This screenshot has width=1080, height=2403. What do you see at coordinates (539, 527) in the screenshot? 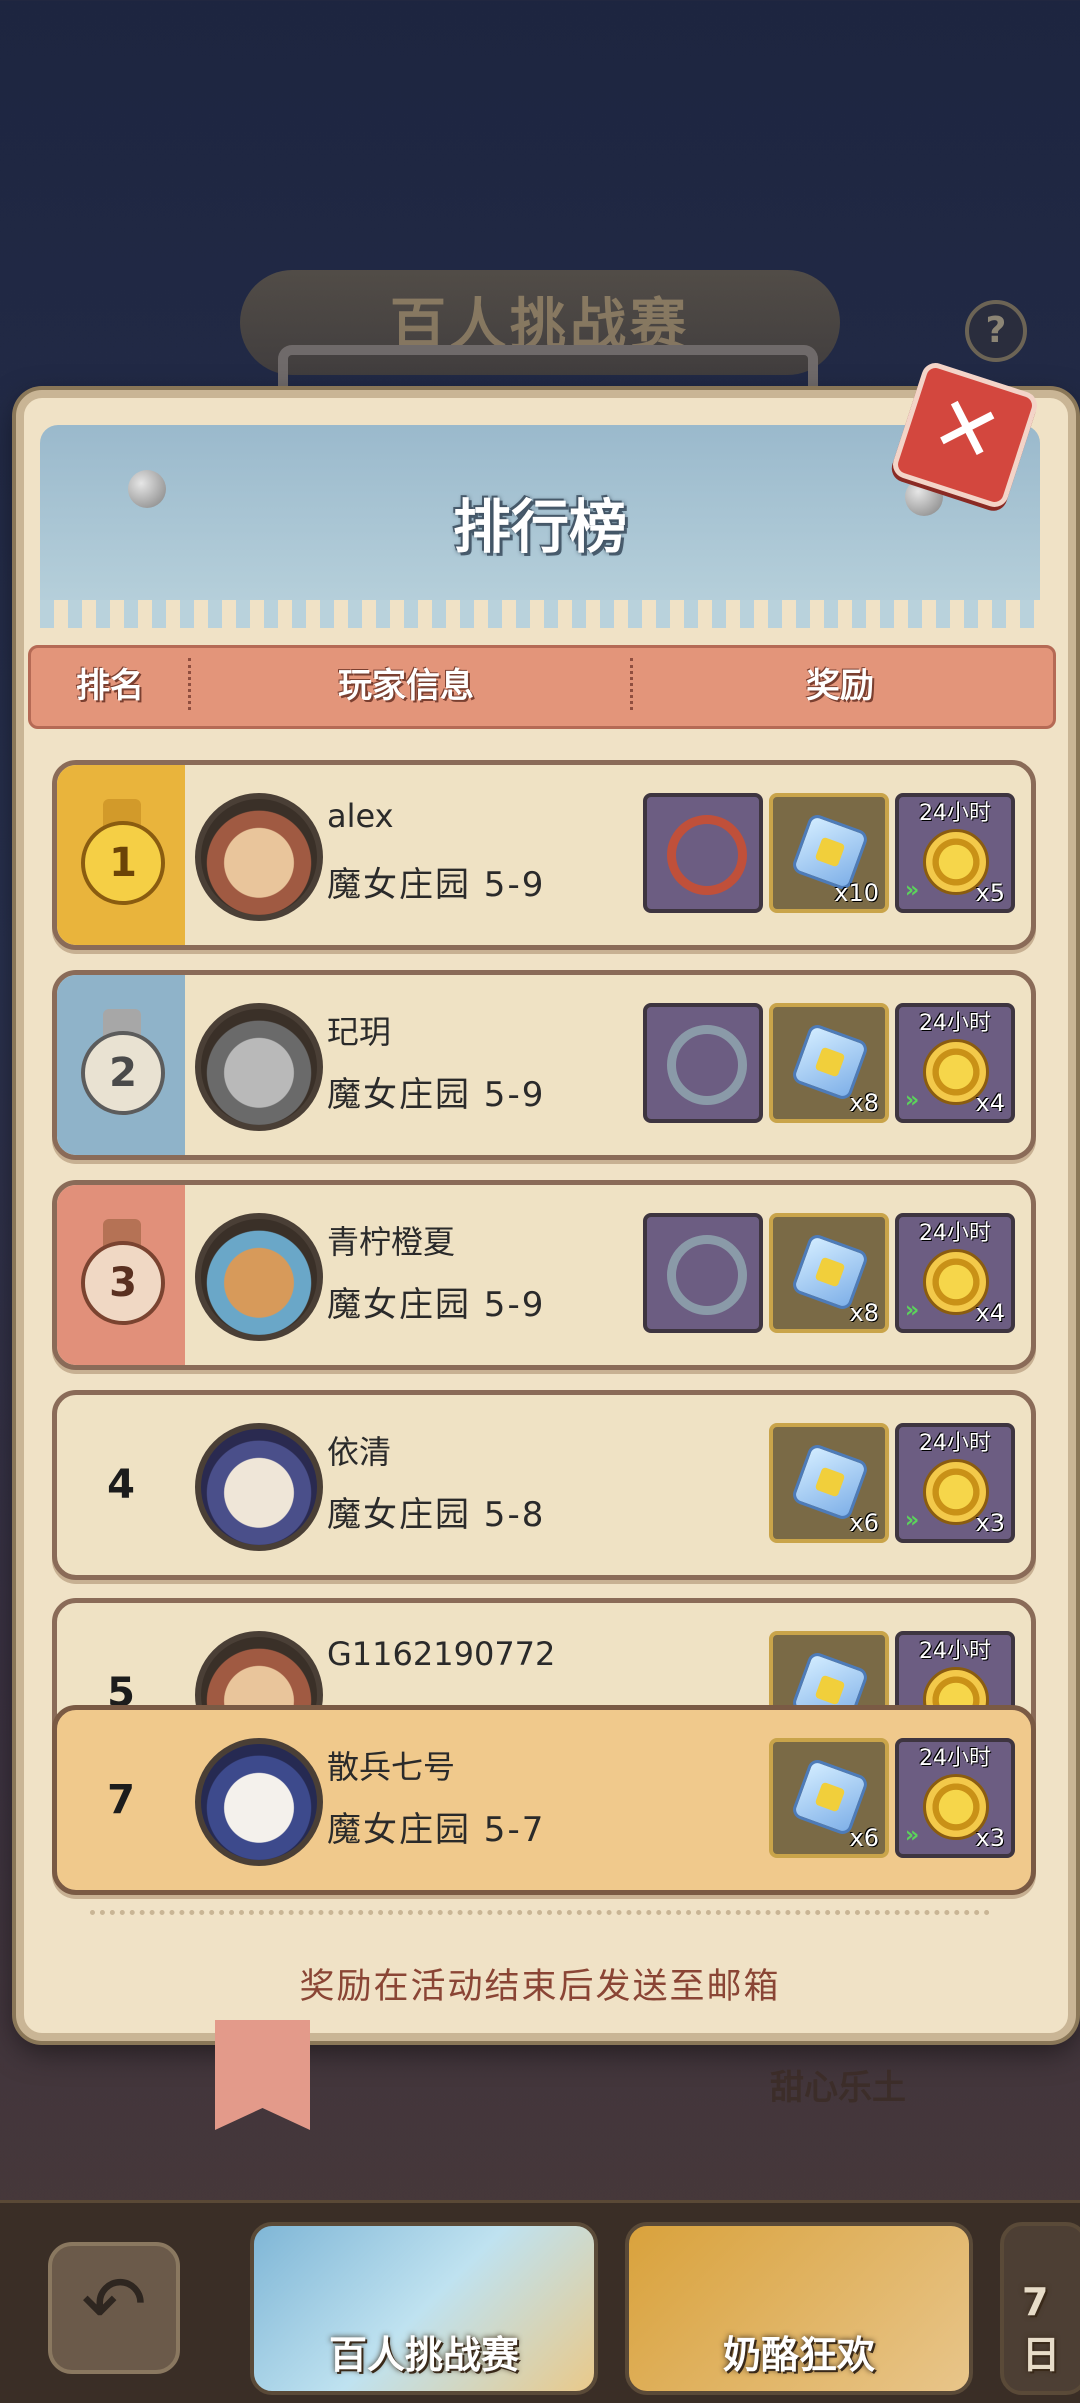
I see `panel-title: 排行榜` at bounding box center [539, 527].